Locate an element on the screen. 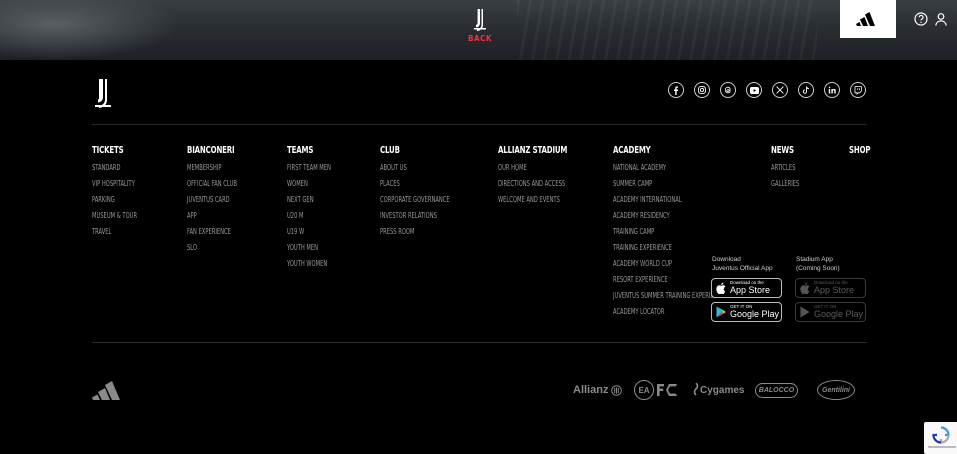 The width and height of the screenshot is (957, 454). footer-link: JUVENTUS CARD is located at coordinates (212, 202).